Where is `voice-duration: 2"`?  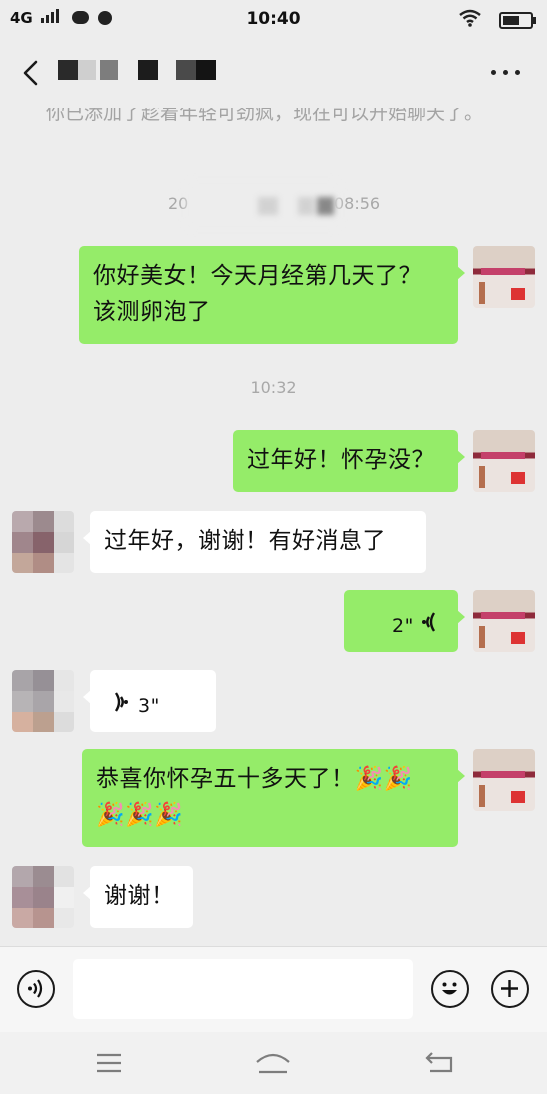
voice-duration: 2" is located at coordinates (403, 626).